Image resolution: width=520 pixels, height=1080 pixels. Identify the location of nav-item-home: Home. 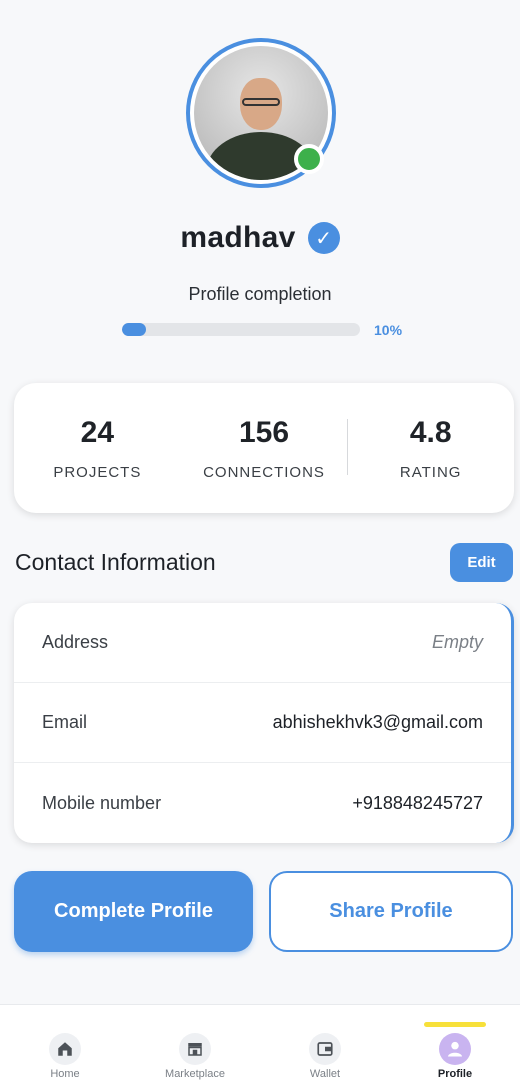
(65, 1042).